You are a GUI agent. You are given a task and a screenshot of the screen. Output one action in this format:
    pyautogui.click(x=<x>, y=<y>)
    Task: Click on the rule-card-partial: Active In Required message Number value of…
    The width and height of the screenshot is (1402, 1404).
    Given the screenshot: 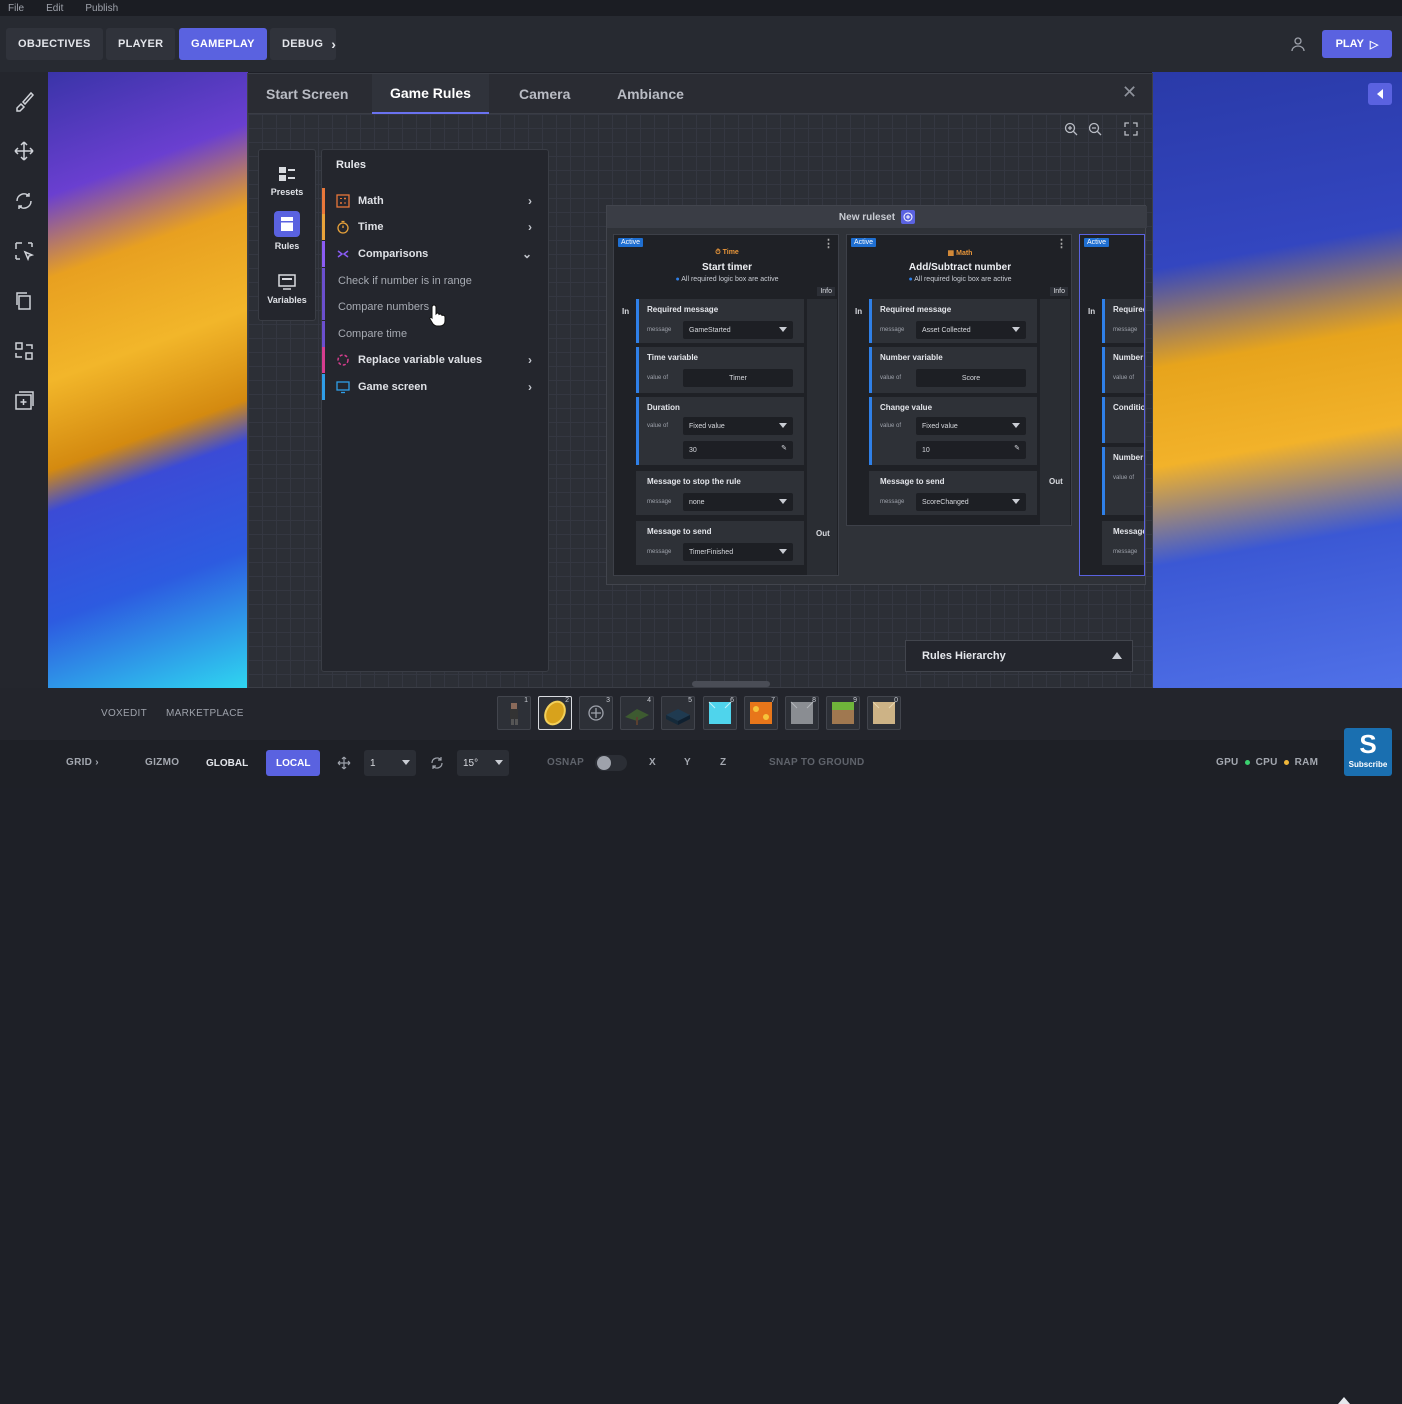 What is the action you would take?
    pyautogui.click(x=1112, y=405)
    